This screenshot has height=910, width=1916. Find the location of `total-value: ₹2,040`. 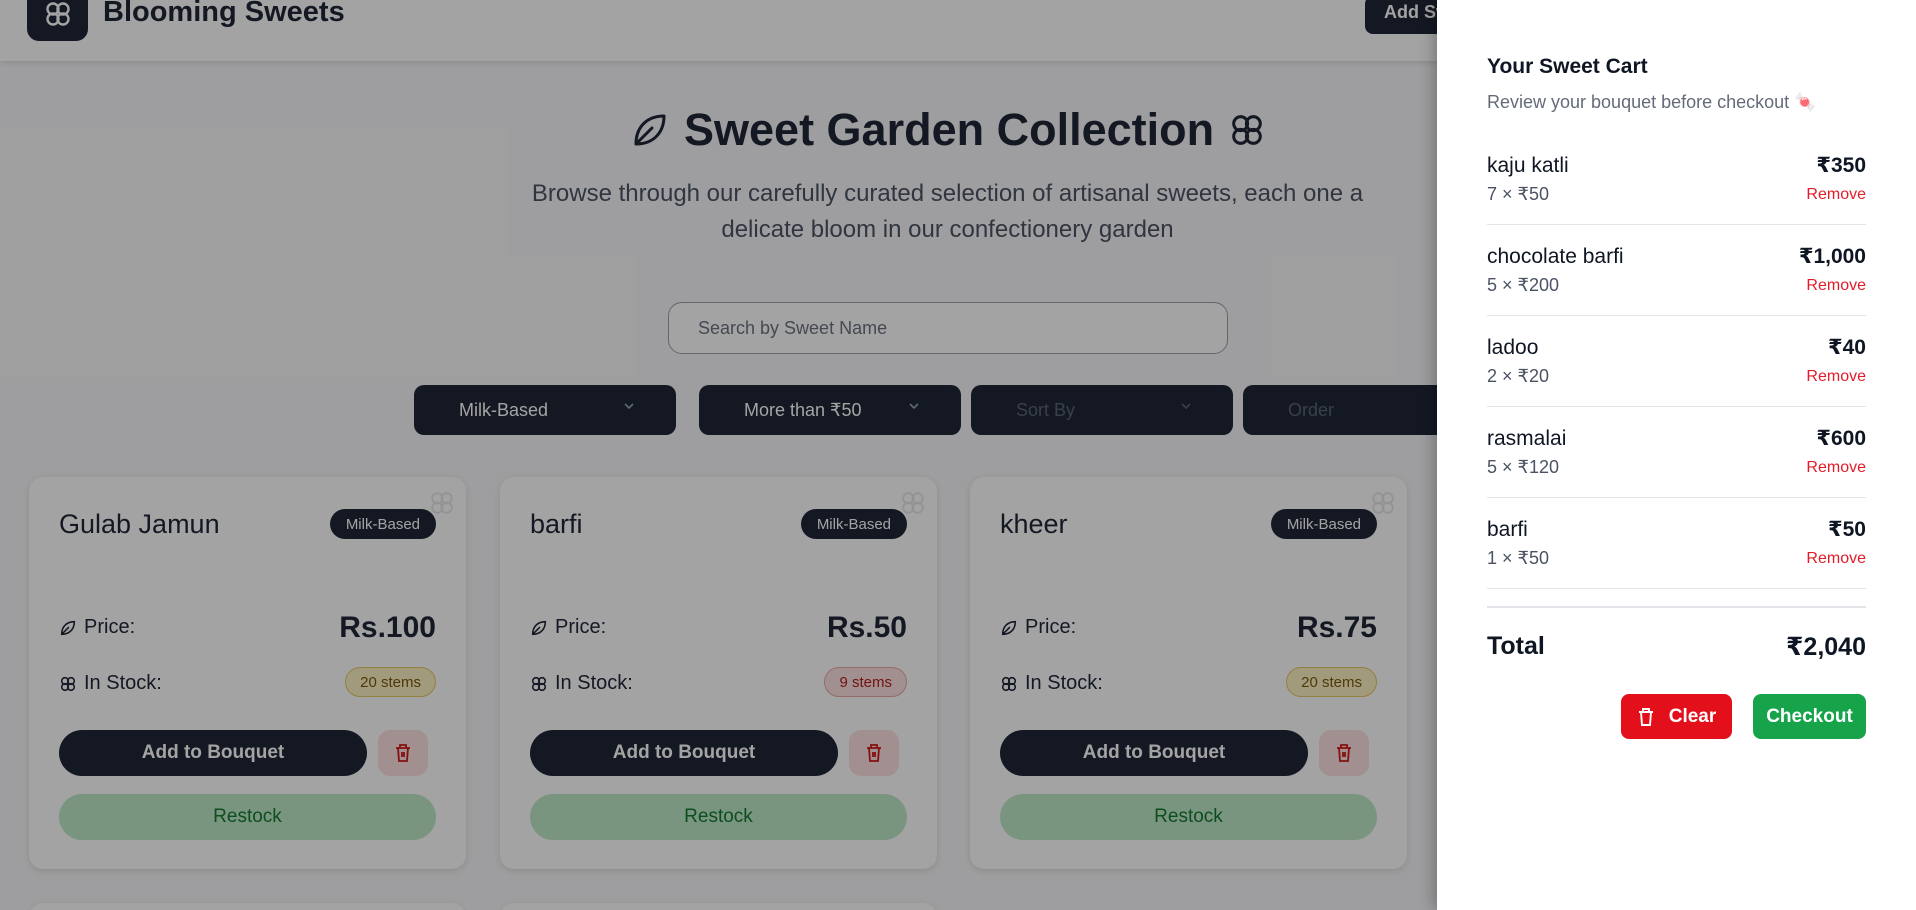

total-value: ₹2,040 is located at coordinates (1826, 647).